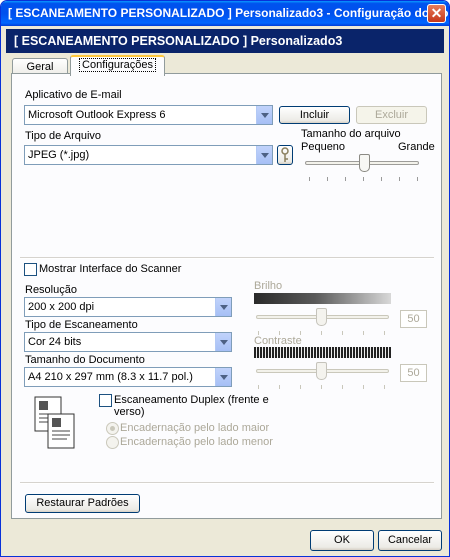 The height and width of the screenshot is (557, 450). Describe the element at coordinates (322, 298) in the screenshot. I see `brightness-gradient` at that location.